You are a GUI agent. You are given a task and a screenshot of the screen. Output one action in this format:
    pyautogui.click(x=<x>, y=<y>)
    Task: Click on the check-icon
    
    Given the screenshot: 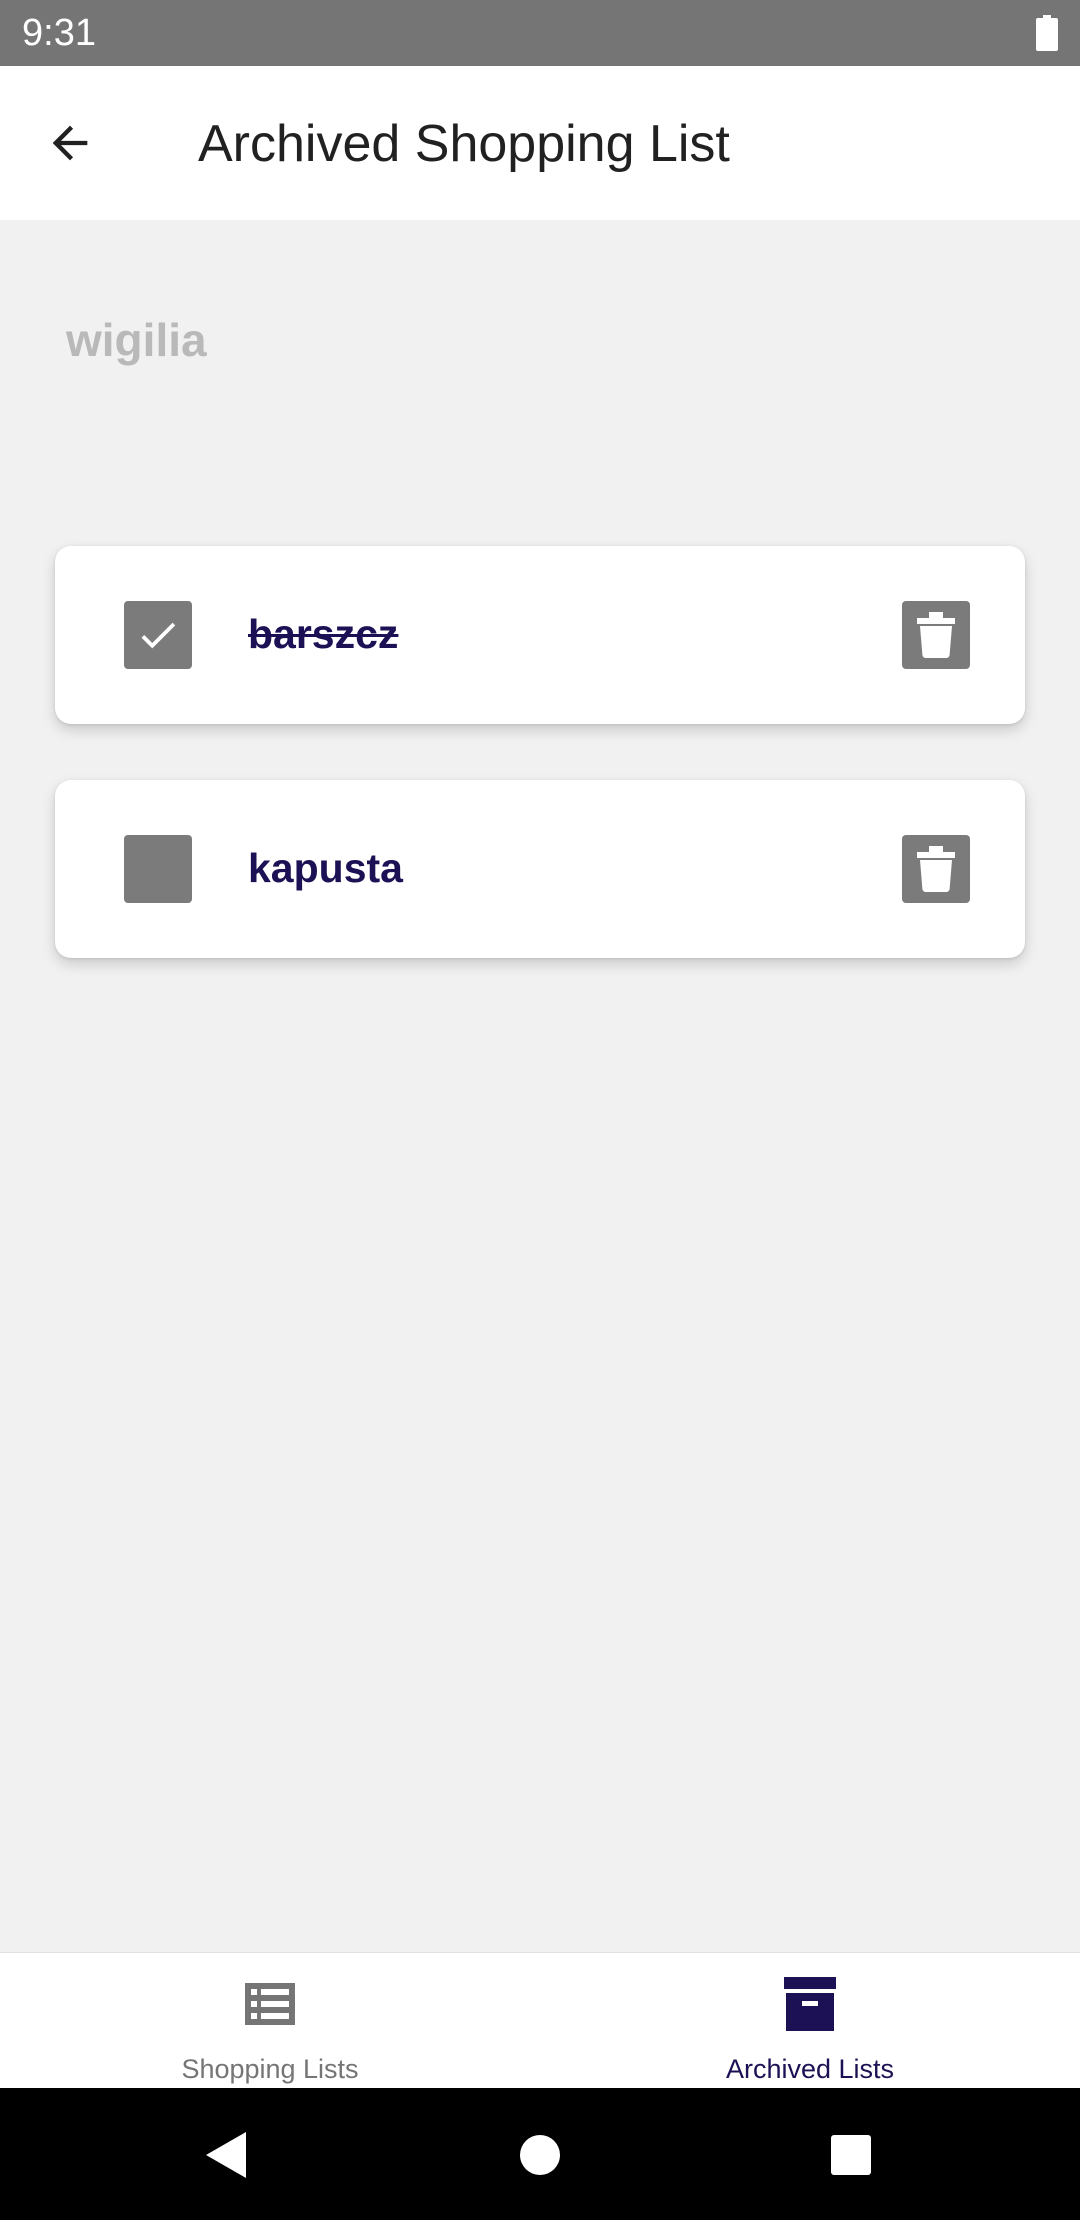 What is the action you would take?
    pyautogui.click(x=158, y=635)
    